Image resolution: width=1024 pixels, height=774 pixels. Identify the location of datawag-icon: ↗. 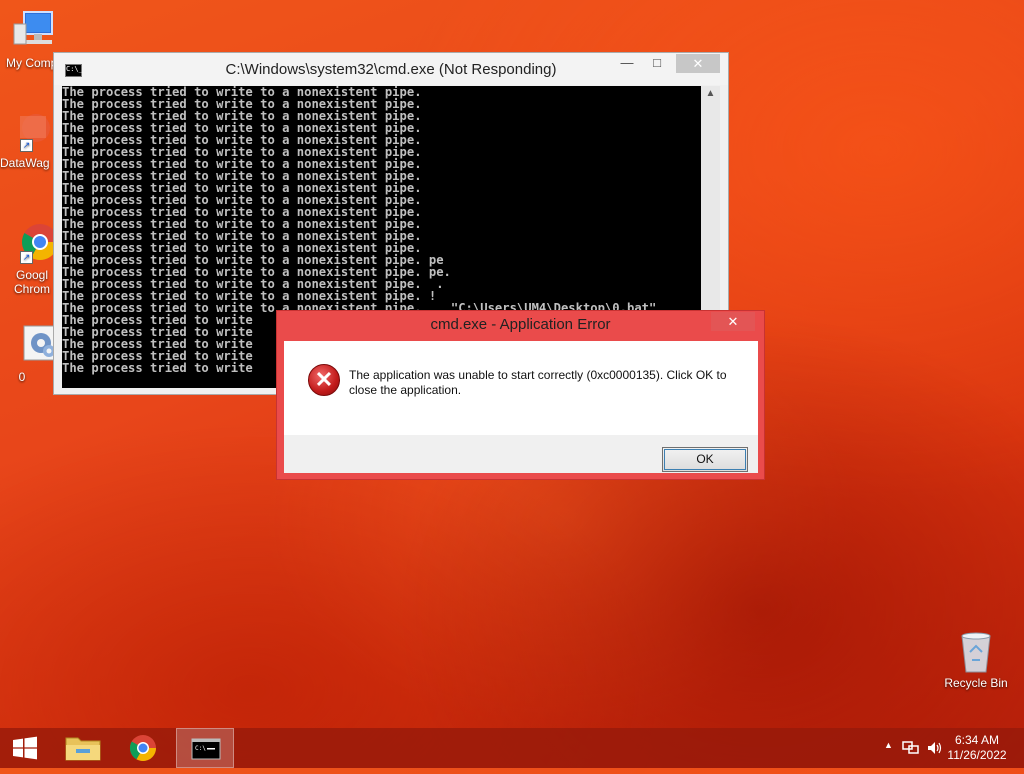
(28, 132).